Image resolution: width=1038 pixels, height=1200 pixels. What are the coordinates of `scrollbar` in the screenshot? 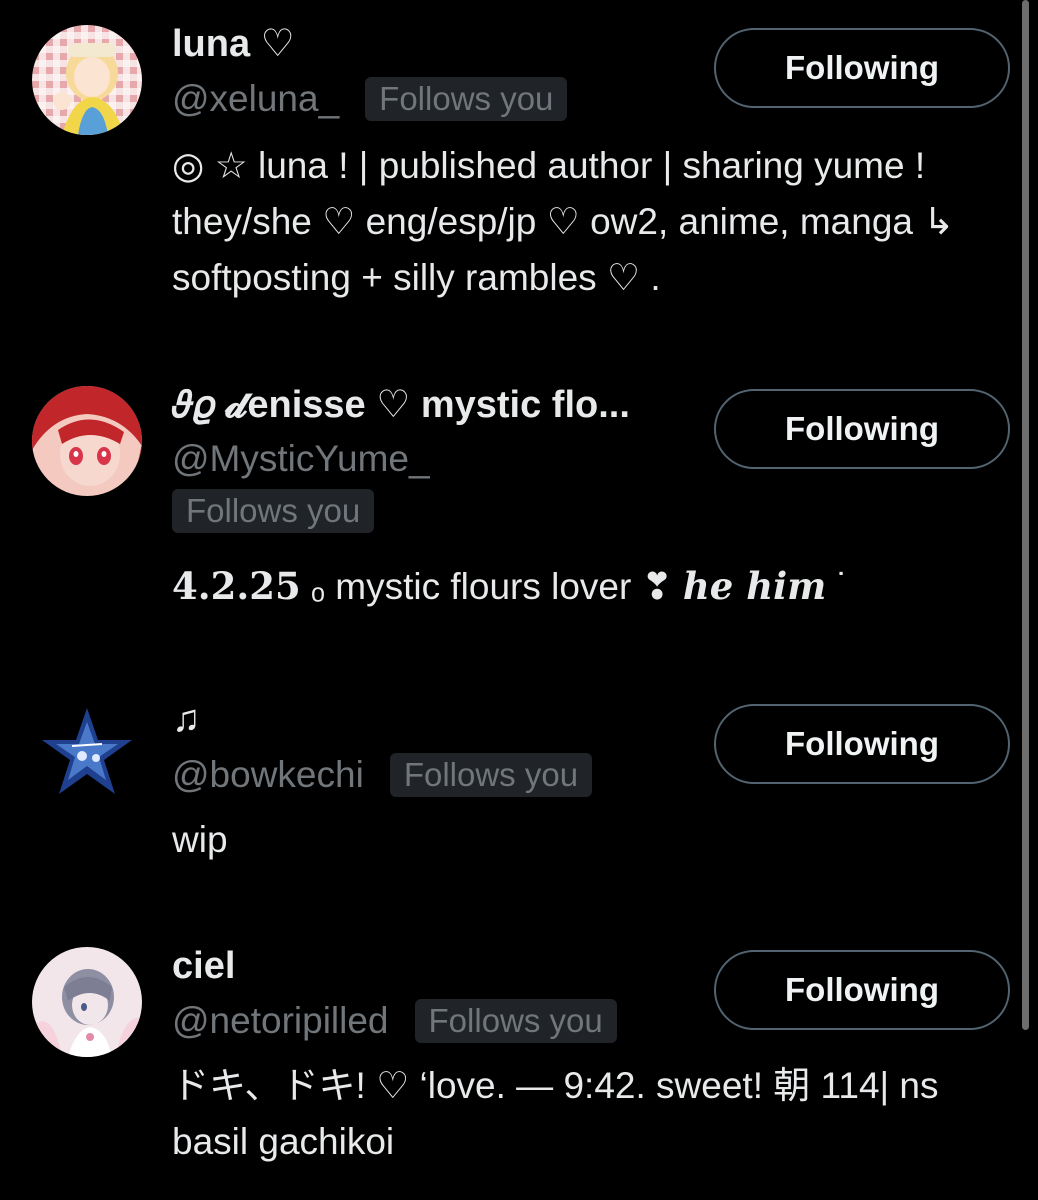 It's located at (1025, 515).